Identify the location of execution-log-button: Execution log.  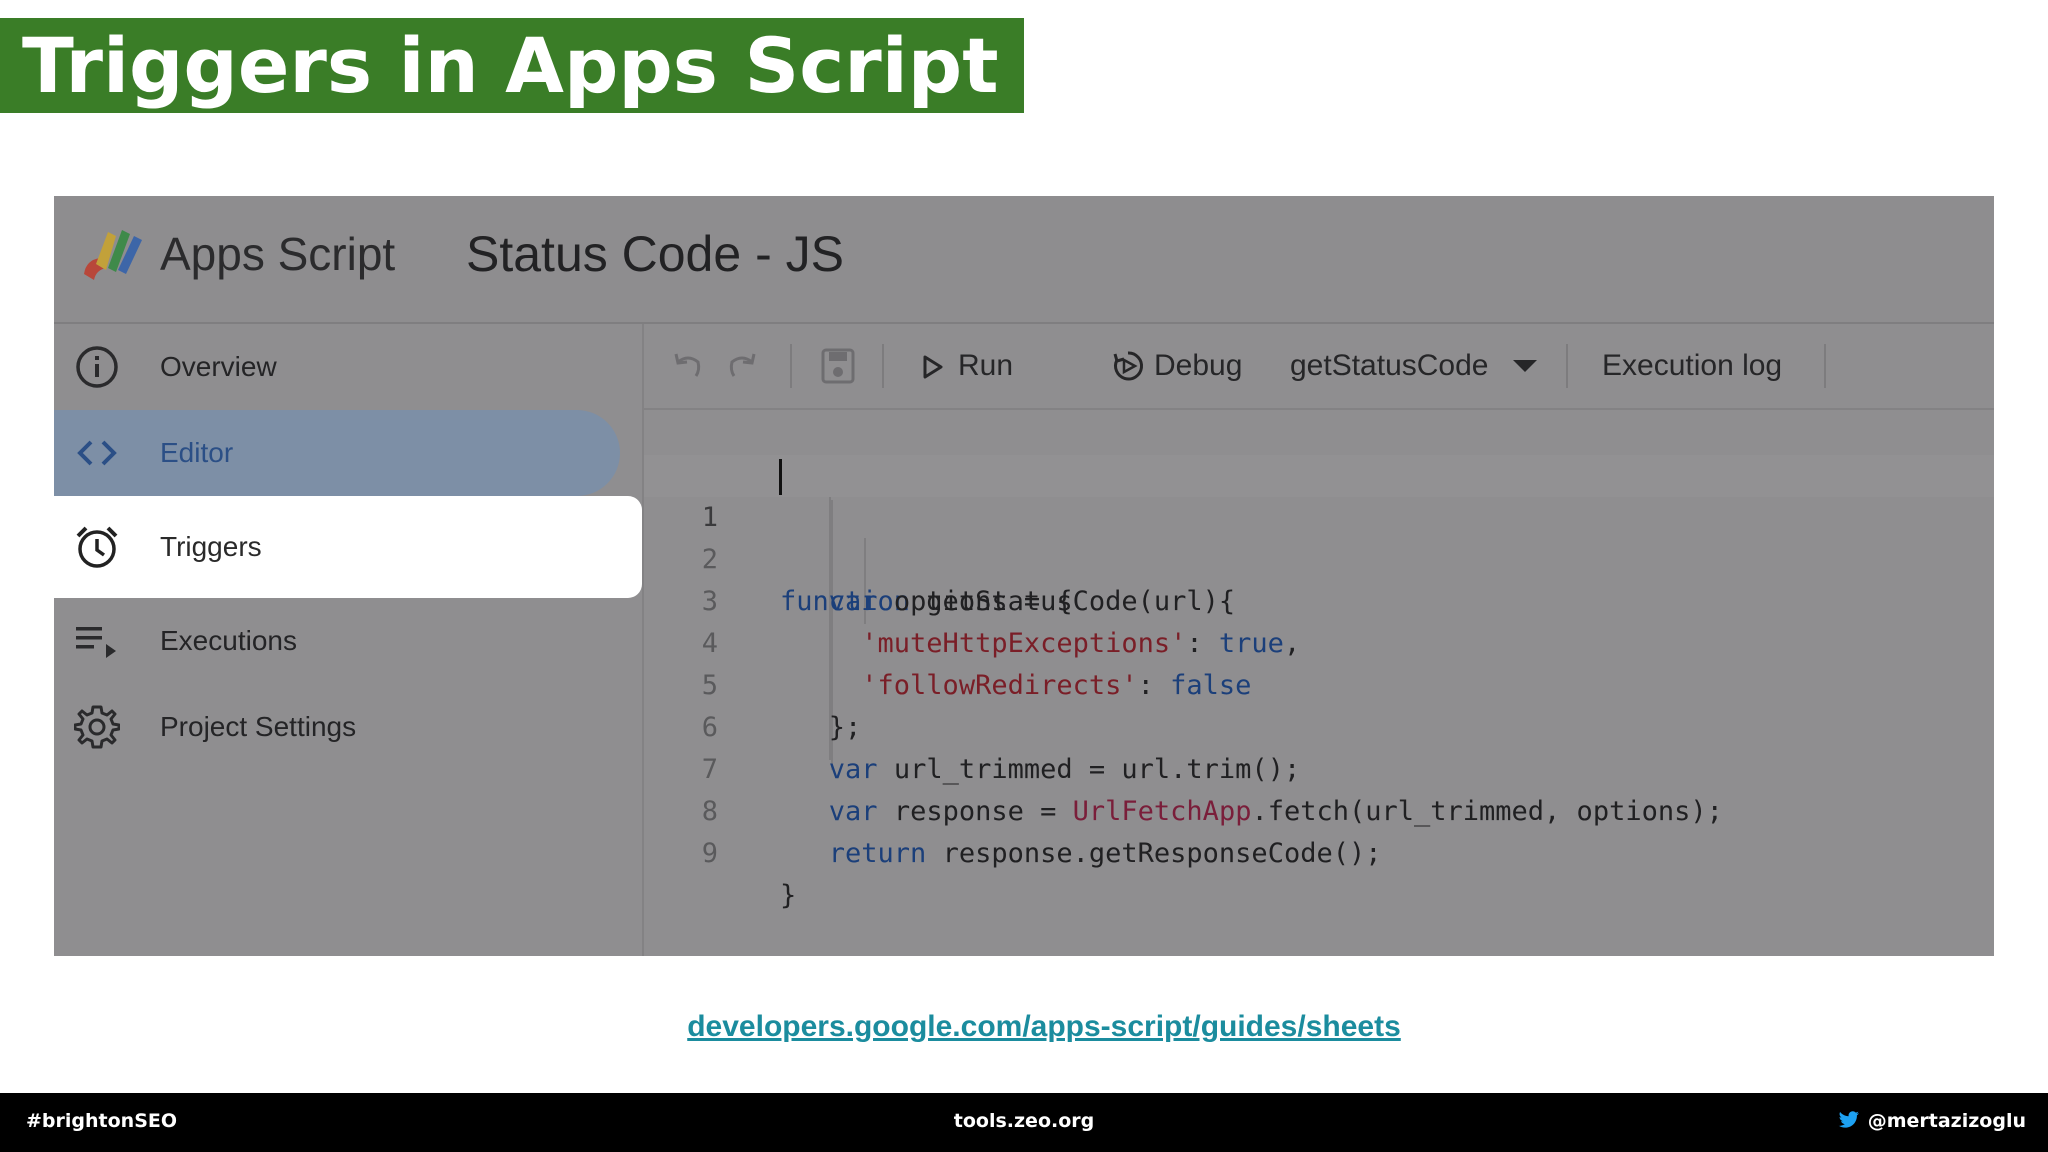
(1702, 366).